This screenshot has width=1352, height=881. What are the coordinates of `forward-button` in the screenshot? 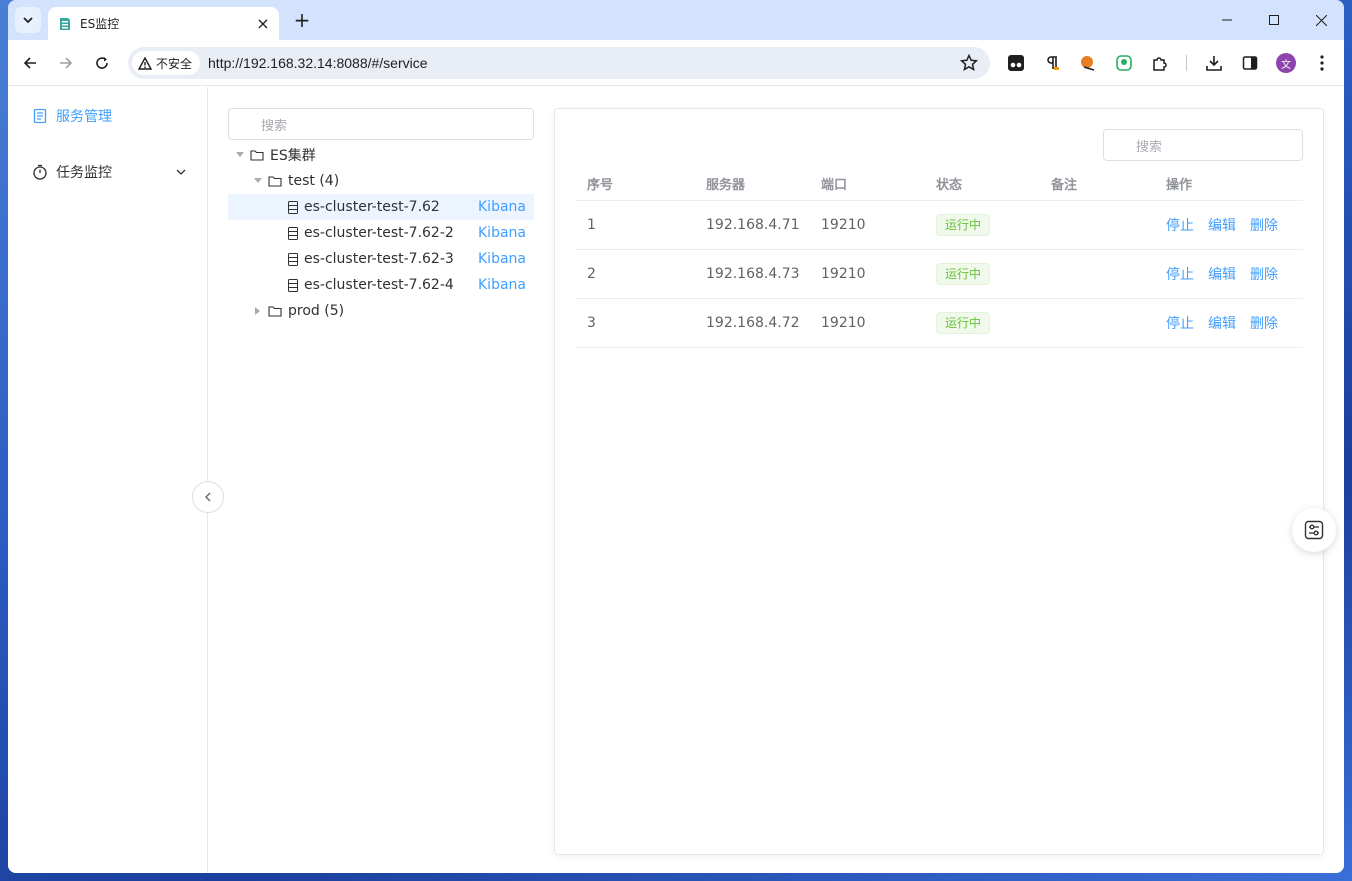 It's located at (66, 63).